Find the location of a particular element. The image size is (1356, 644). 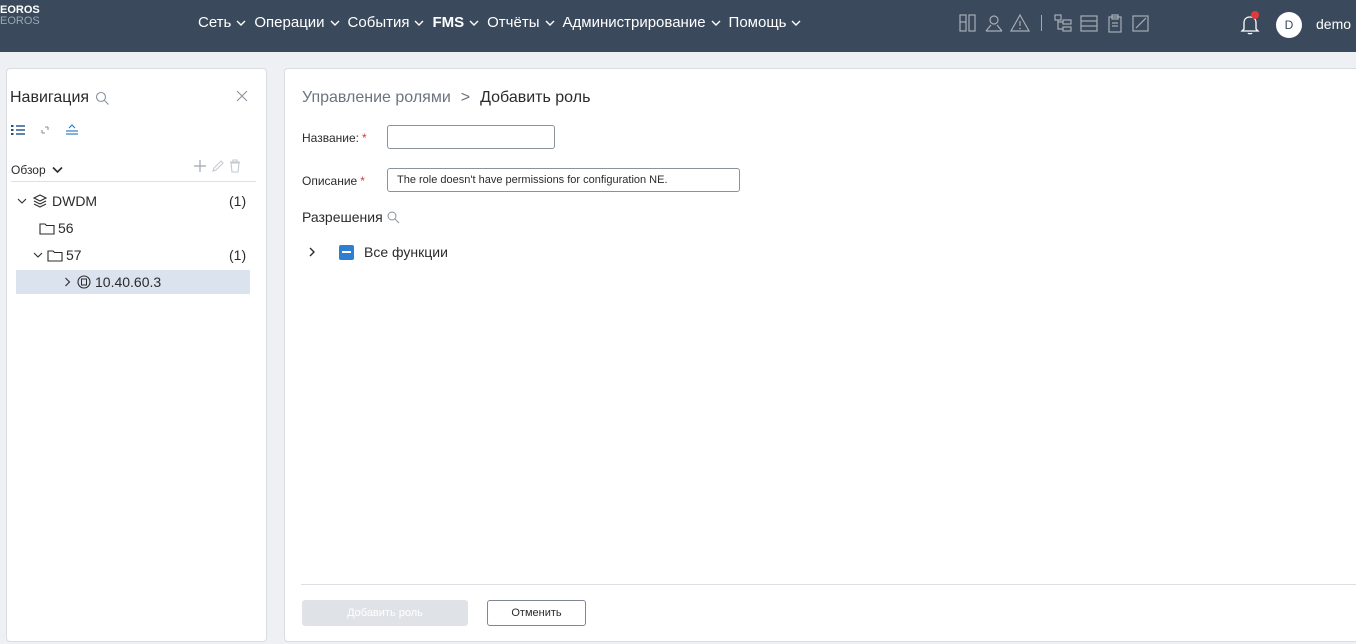

overview-actions is located at coordinates (219, 168).